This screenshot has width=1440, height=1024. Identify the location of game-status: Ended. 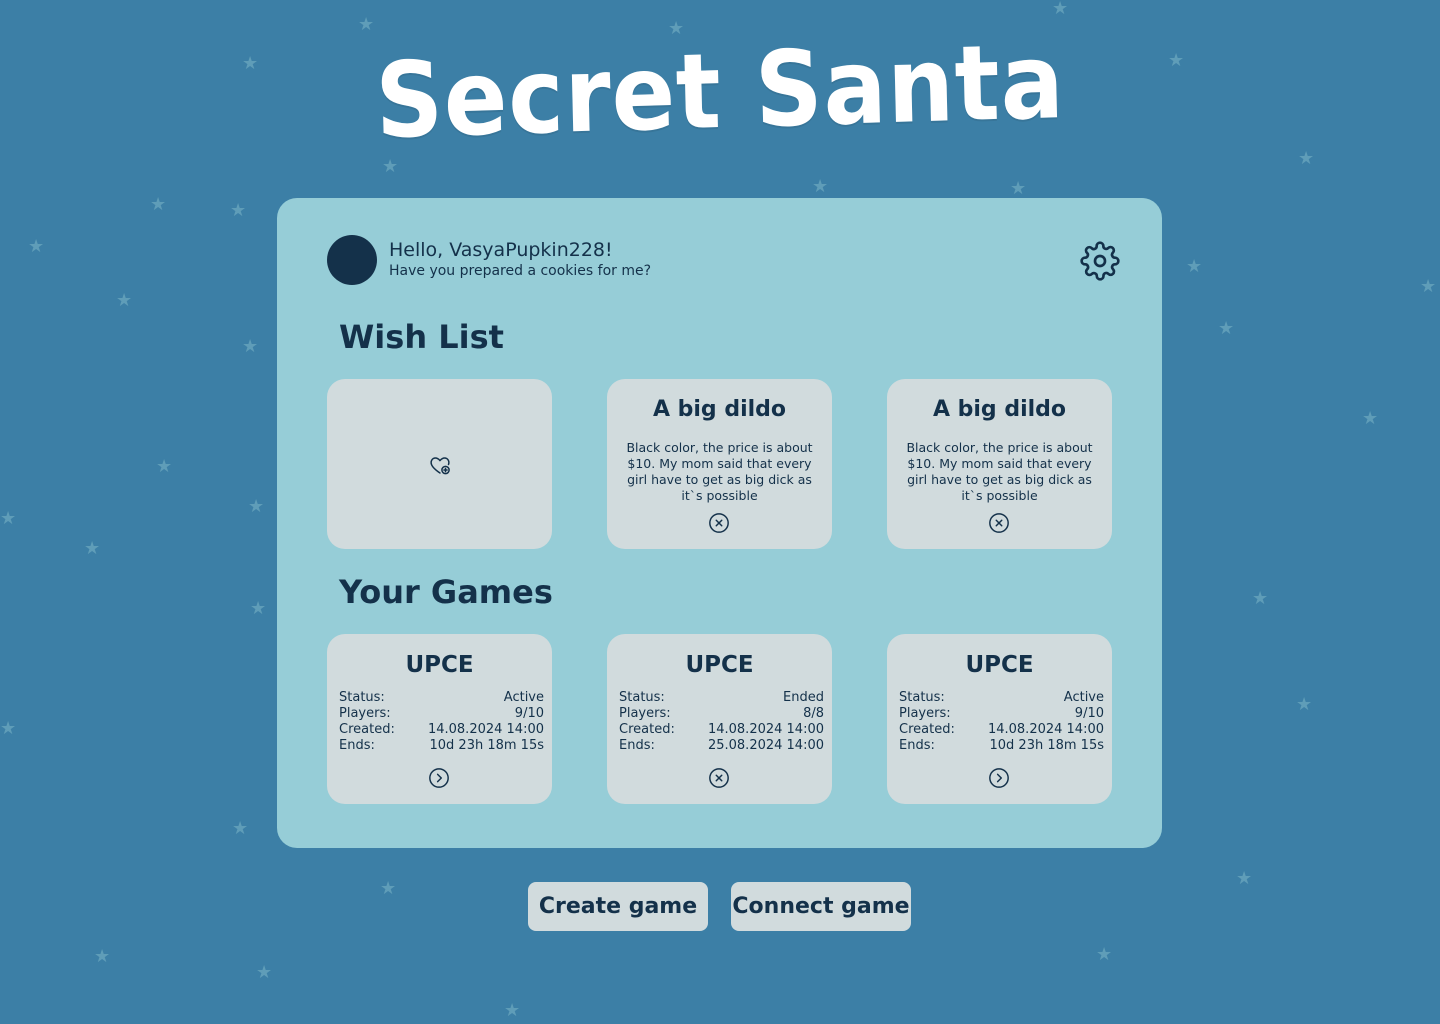
(803, 697).